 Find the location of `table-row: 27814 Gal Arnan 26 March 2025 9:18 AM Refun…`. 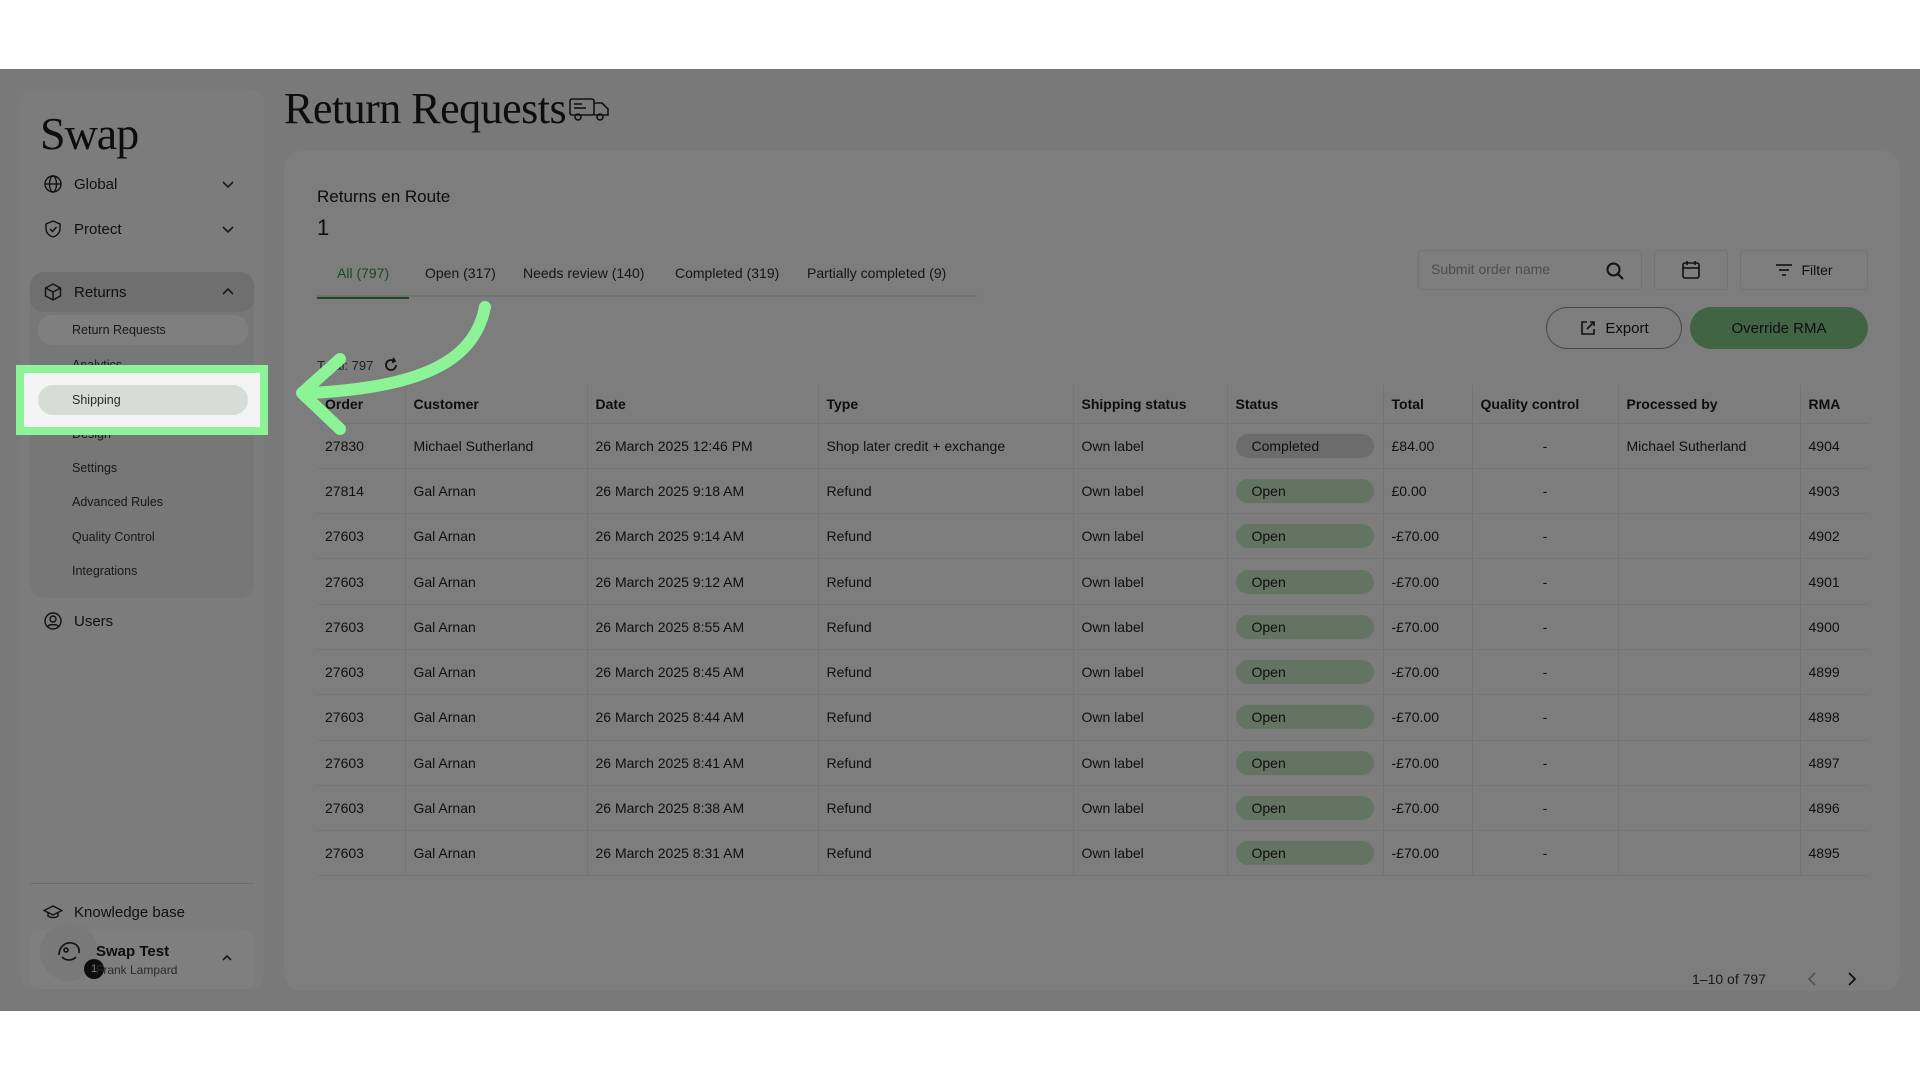

table-row: 27814 Gal Arnan 26 March 2025 9:18 AM Refun… is located at coordinates (1093, 491).